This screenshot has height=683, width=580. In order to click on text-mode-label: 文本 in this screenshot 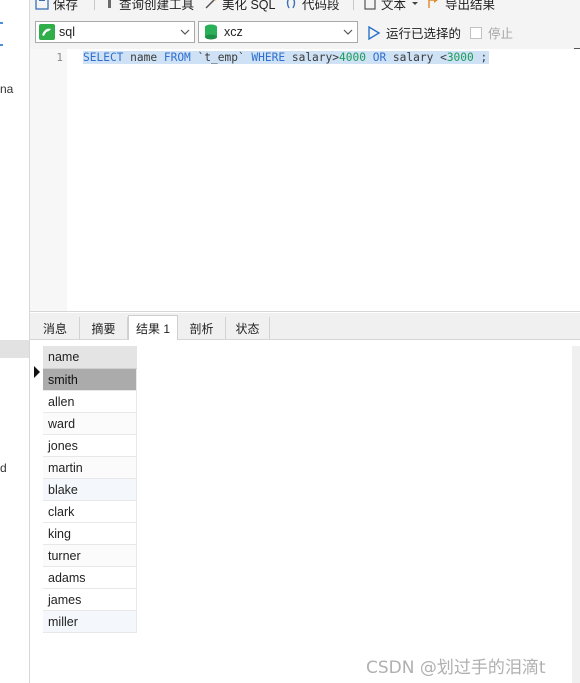, I will do `click(394, 6)`.